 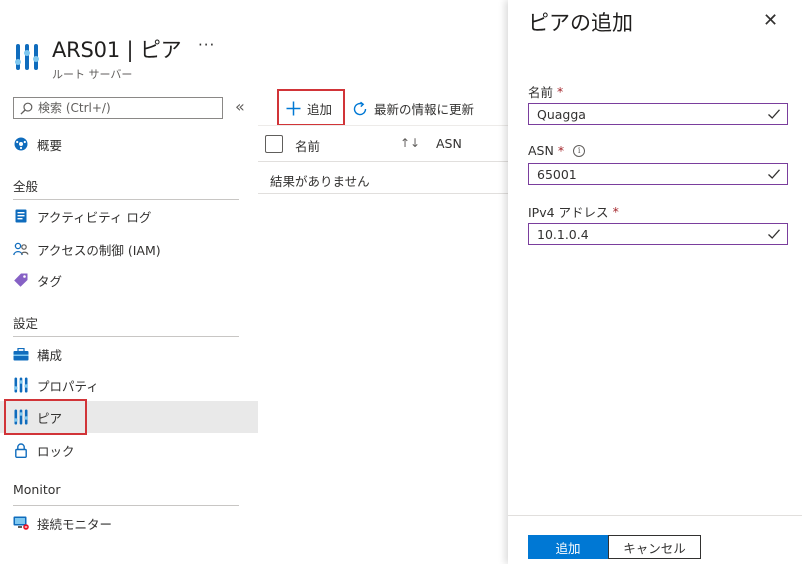 I want to click on overview-icon, so click(x=21, y=144).